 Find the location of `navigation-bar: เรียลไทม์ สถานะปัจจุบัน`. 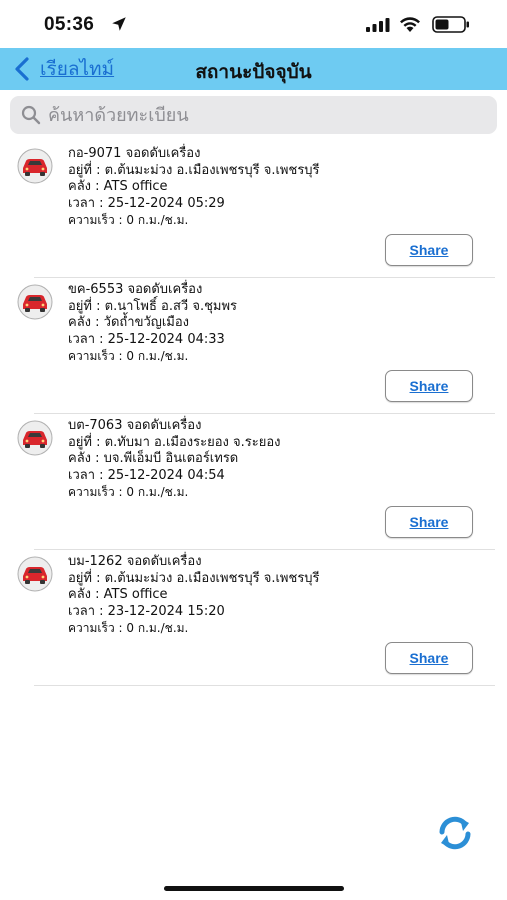

navigation-bar: เรียลไทม์ สถานะปัจจุบัน is located at coordinates (253, 69).